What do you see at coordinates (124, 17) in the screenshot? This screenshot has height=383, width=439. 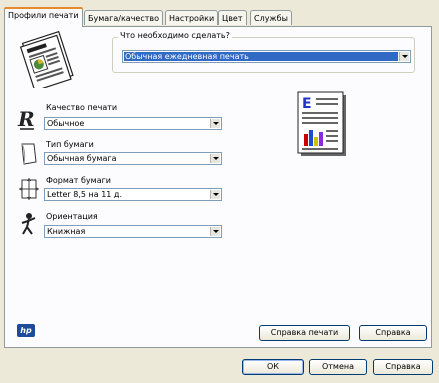 I see `tab-paper-quality: Бумага/качество` at bounding box center [124, 17].